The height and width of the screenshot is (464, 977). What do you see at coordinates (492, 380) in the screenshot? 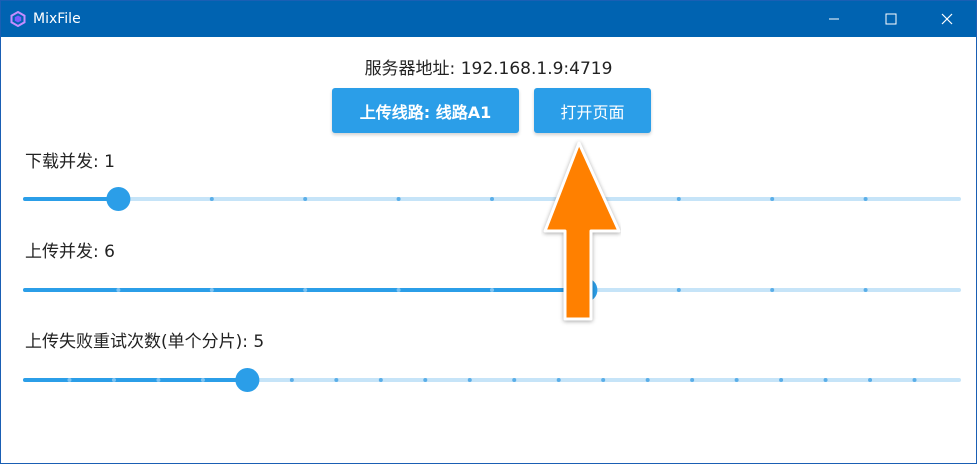
I see `upload-retry-slider` at bounding box center [492, 380].